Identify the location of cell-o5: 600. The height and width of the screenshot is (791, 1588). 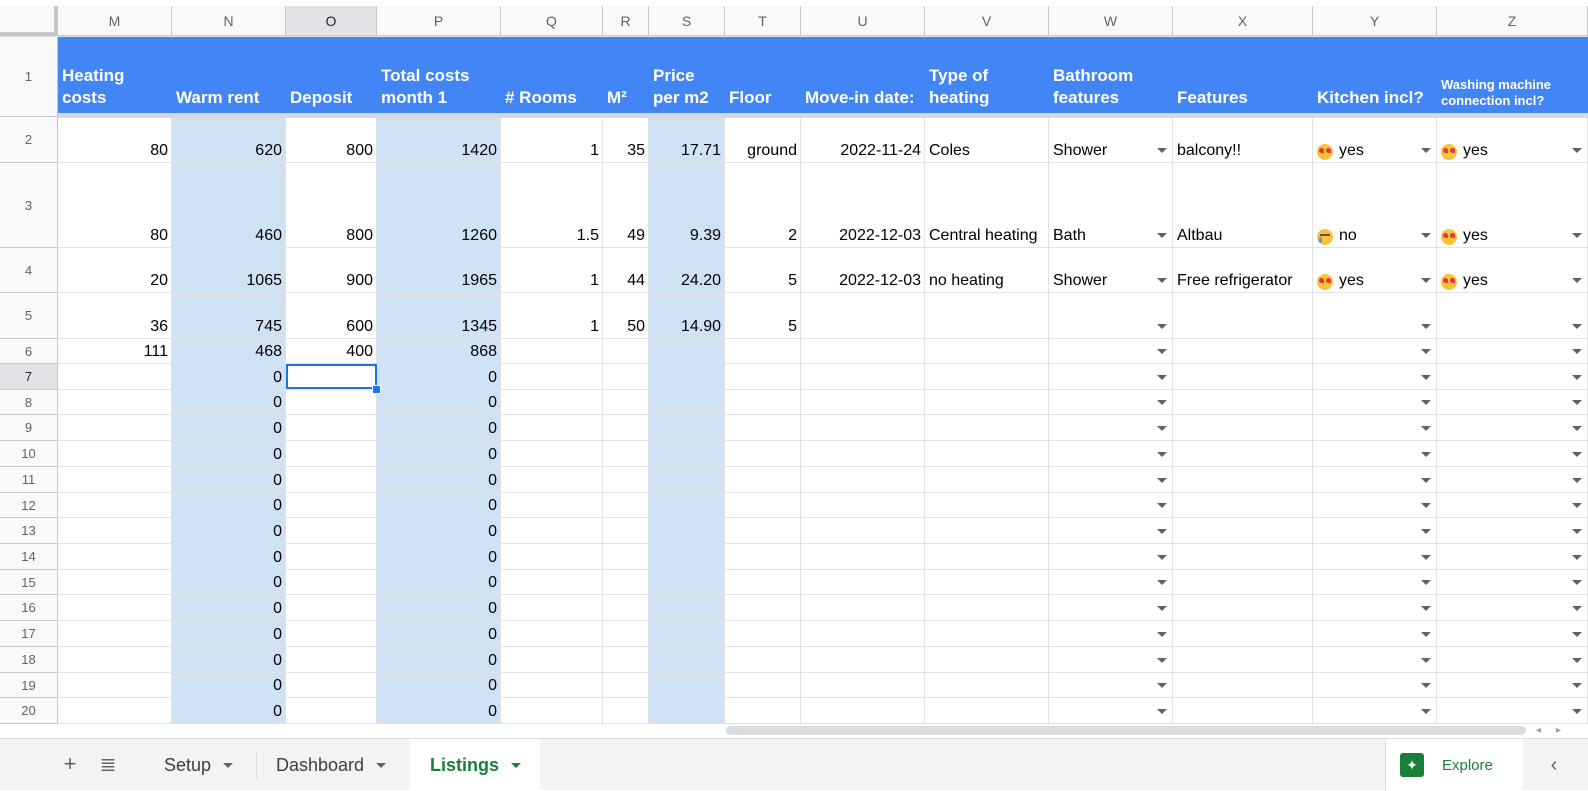
(331, 316).